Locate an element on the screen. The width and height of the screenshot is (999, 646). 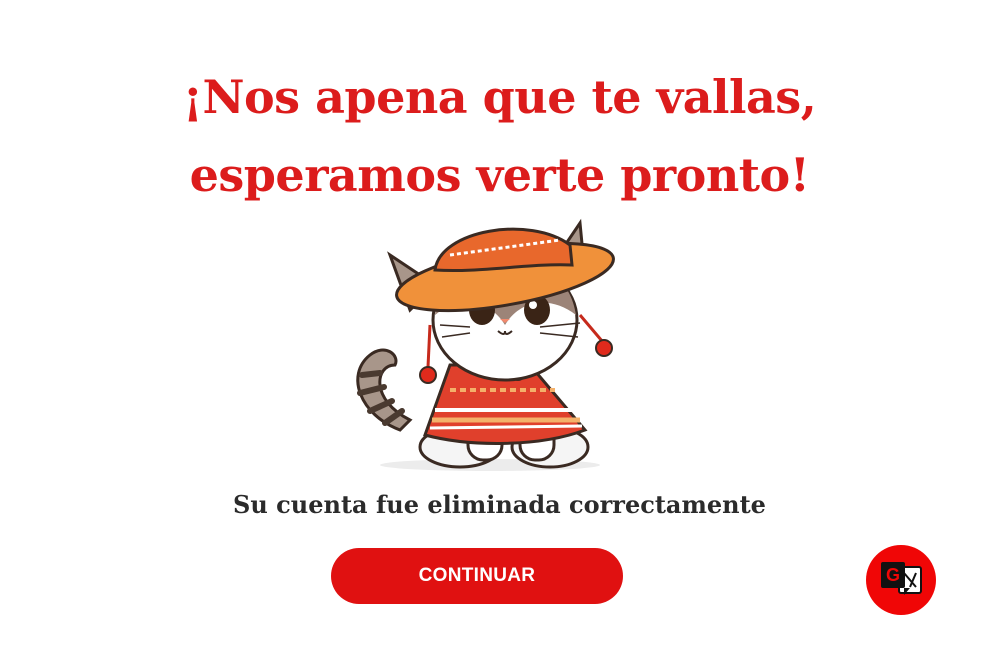
cat-illustration is located at coordinates (490, 344).